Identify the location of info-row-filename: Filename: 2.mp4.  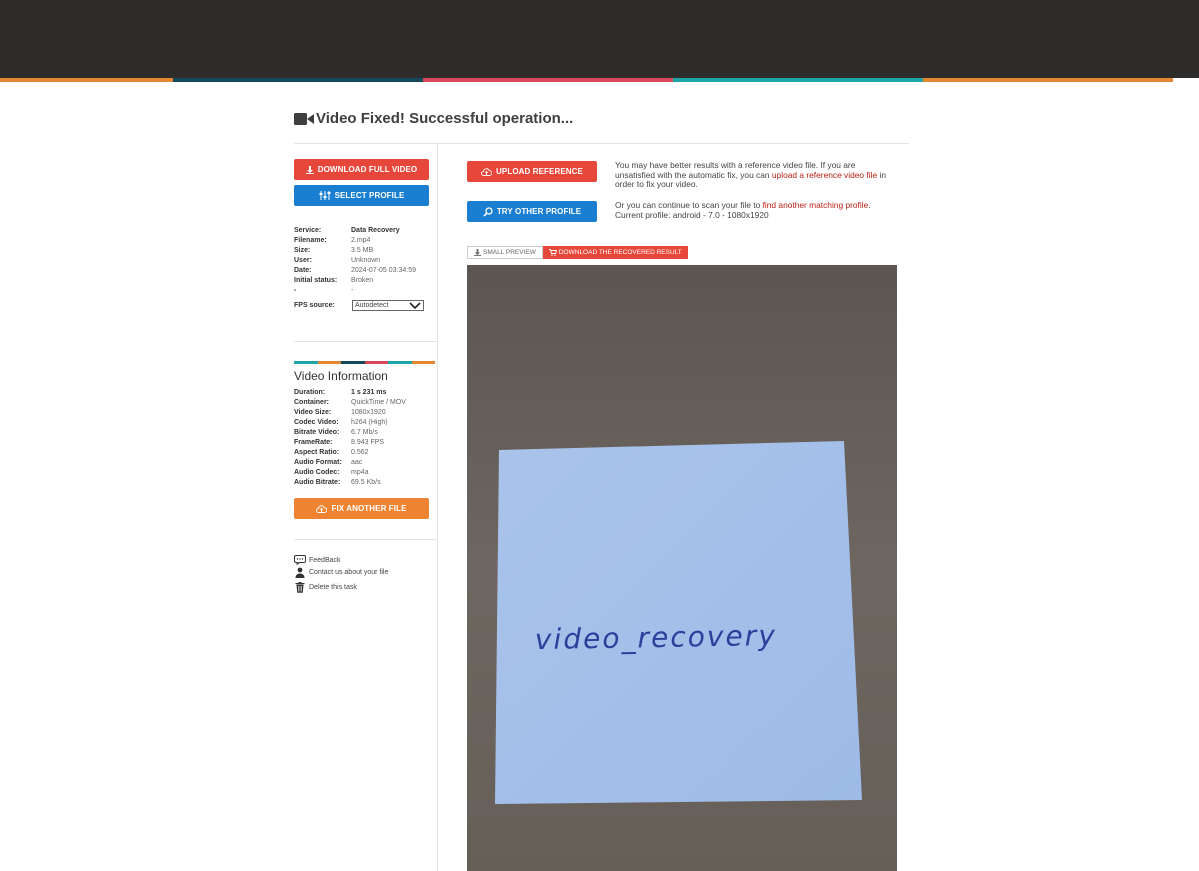
(355, 241).